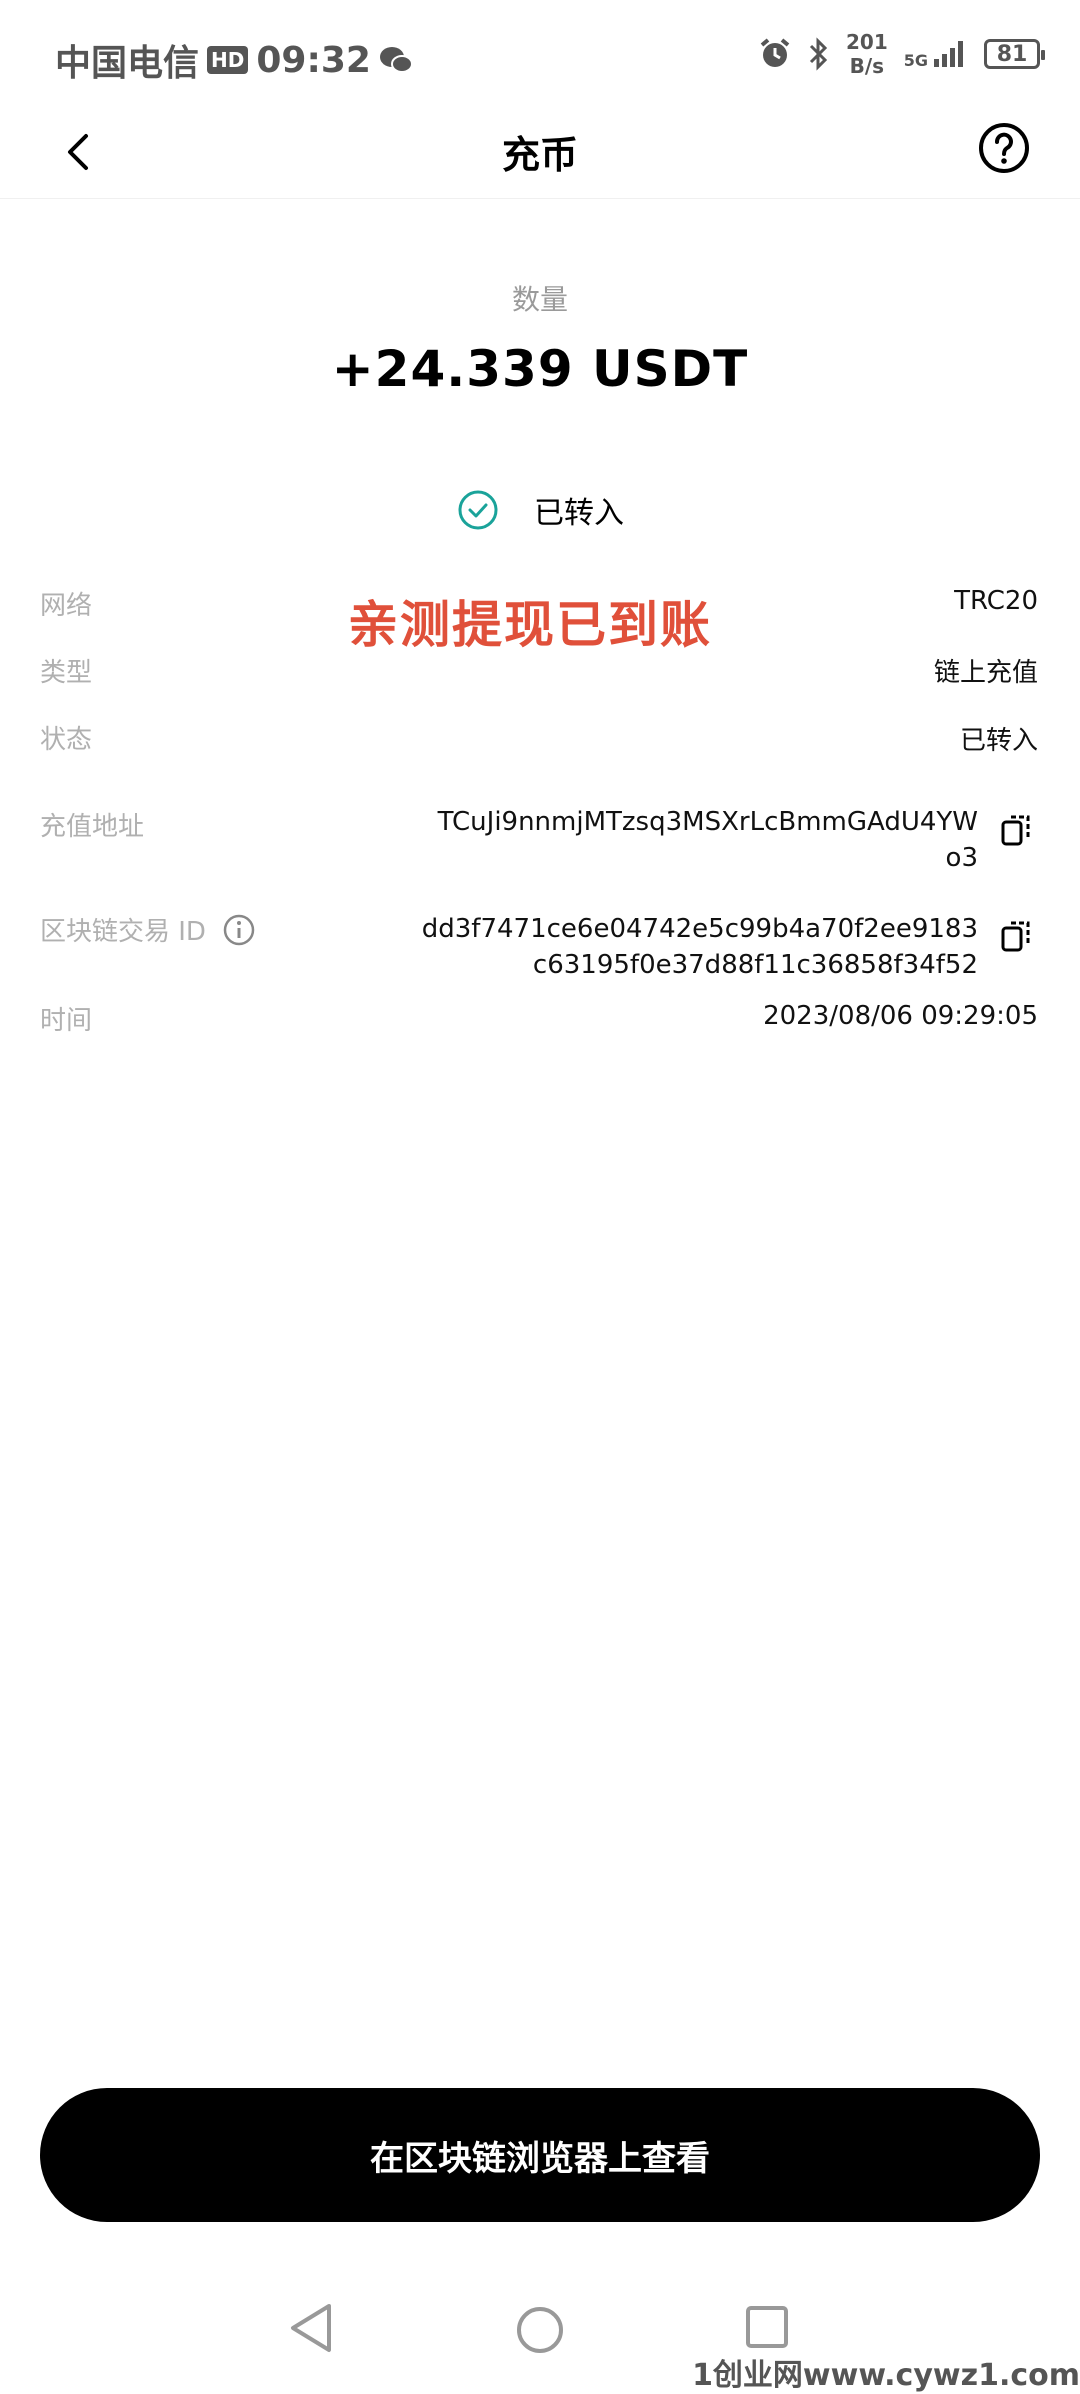 This screenshot has height=2394, width=1080. What do you see at coordinates (530, 625) in the screenshot?
I see `overlay-annotation: 亲测提现已到账` at bounding box center [530, 625].